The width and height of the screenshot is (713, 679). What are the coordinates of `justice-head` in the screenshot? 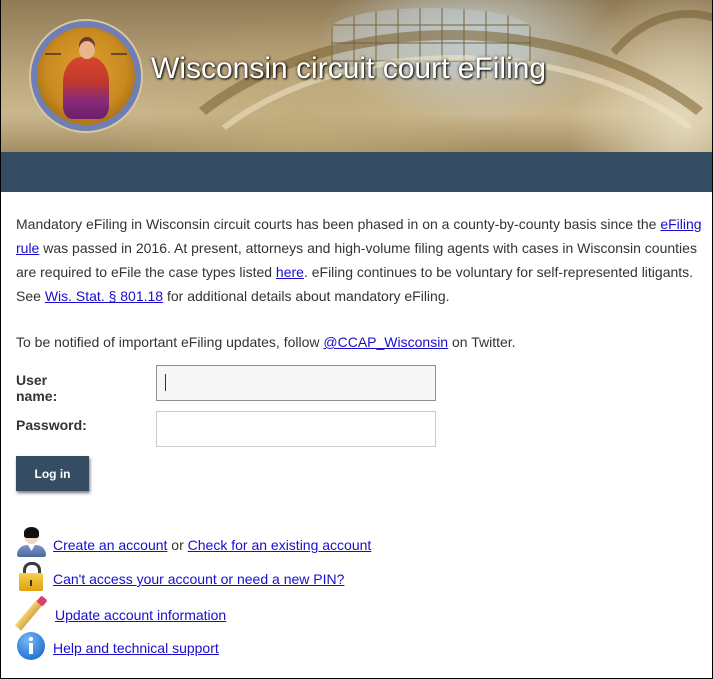 It's located at (87, 50).